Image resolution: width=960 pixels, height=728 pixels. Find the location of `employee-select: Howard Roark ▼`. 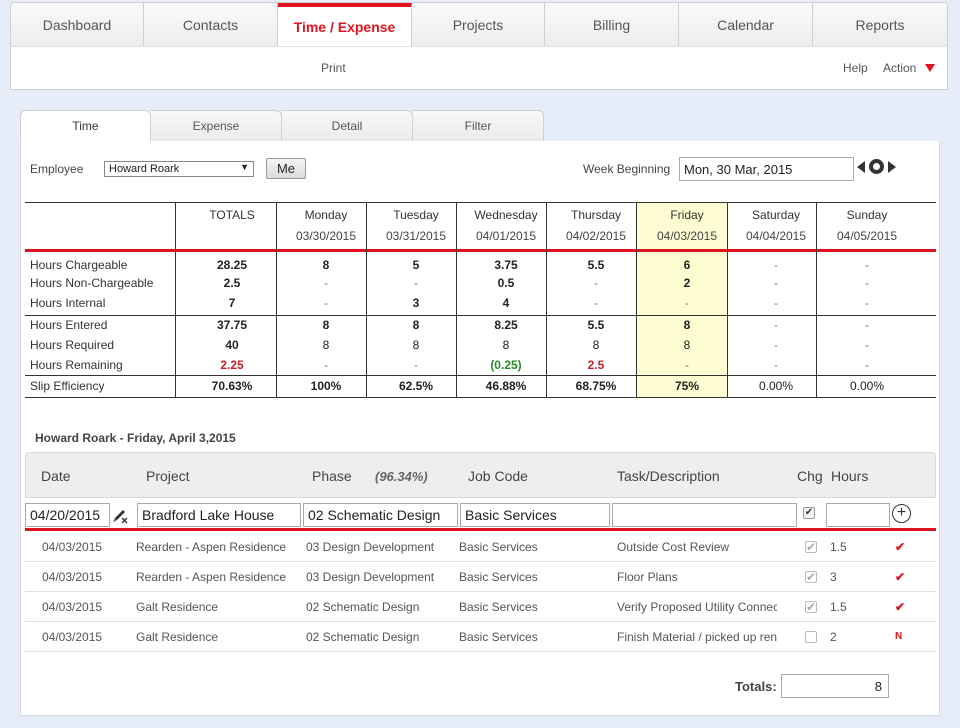

employee-select: Howard Roark ▼ is located at coordinates (179, 169).